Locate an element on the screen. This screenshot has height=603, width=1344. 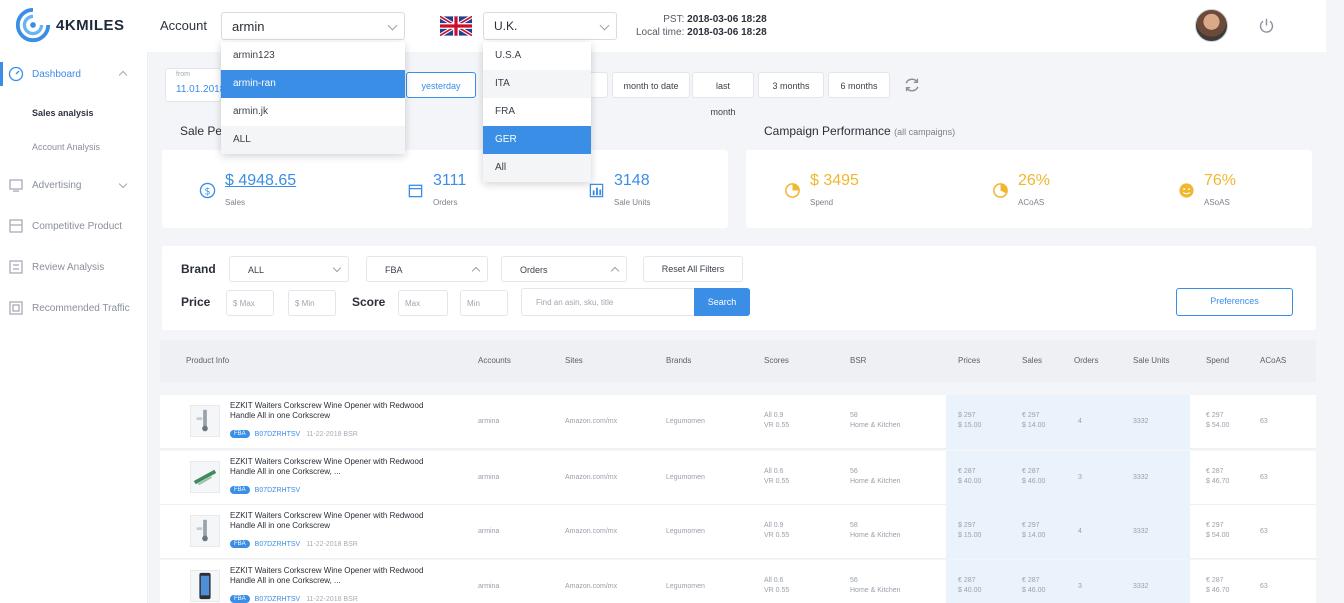
product-date: 11-22-2018 BSR is located at coordinates (332, 434).